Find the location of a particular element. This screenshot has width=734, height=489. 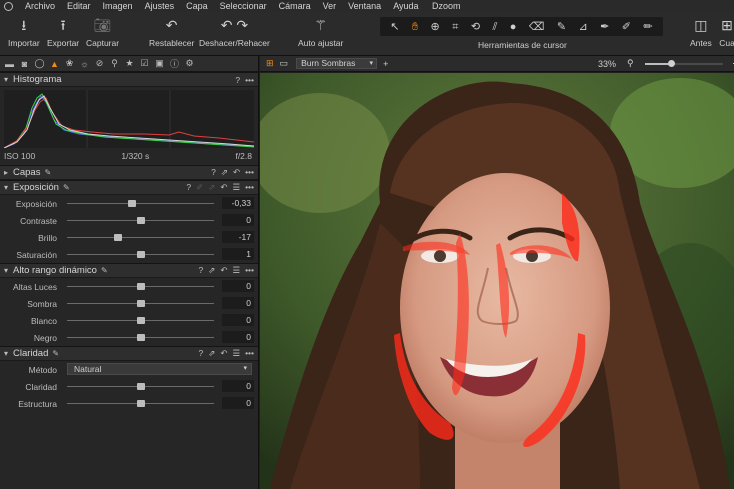

reset-button: ↶ Restablecer is located at coordinates (171, 32).